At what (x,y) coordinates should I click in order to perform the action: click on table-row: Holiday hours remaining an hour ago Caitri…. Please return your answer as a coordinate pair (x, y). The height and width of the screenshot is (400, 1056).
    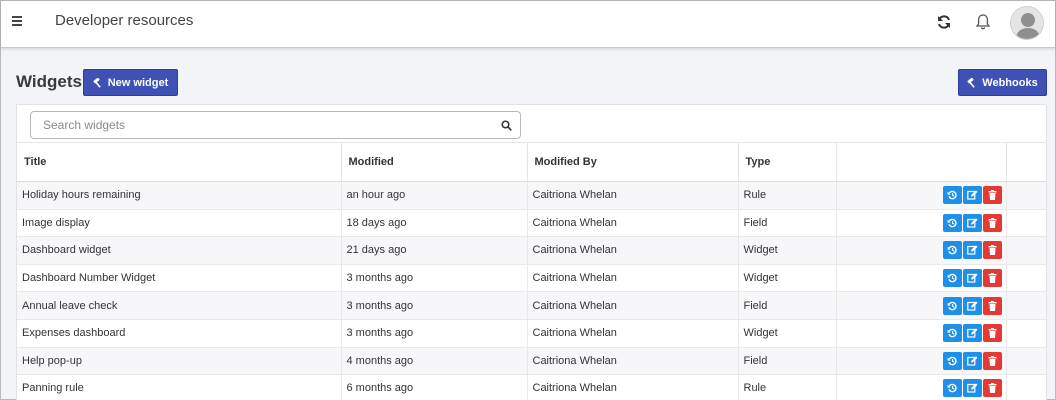
    Looking at the image, I should click on (531, 195).